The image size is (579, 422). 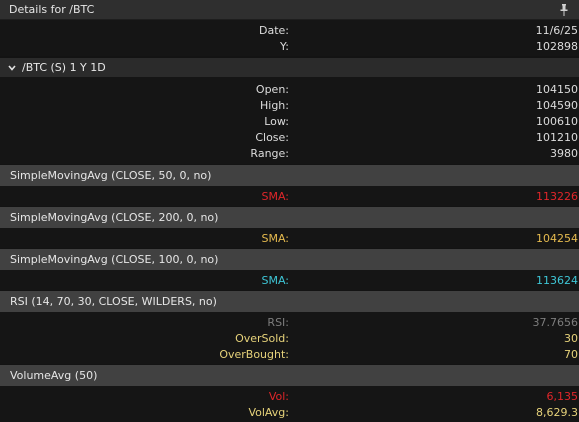 I want to click on study-header: SimpleMovingAvg (CLOSE, 50, 0, no), so click(x=289, y=175).